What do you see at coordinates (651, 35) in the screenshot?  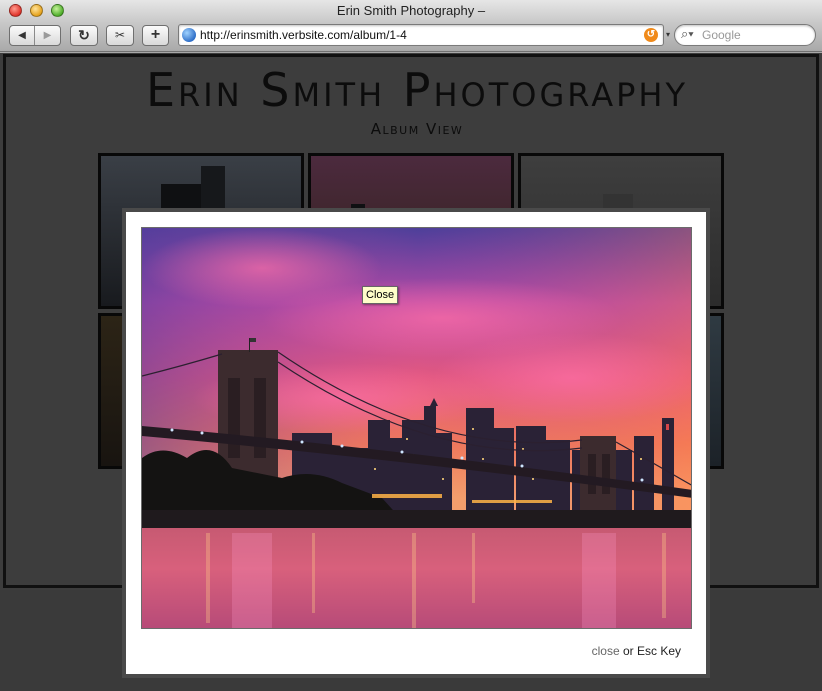 I see `rss-icon: ↺` at bounding box center [651, 35].